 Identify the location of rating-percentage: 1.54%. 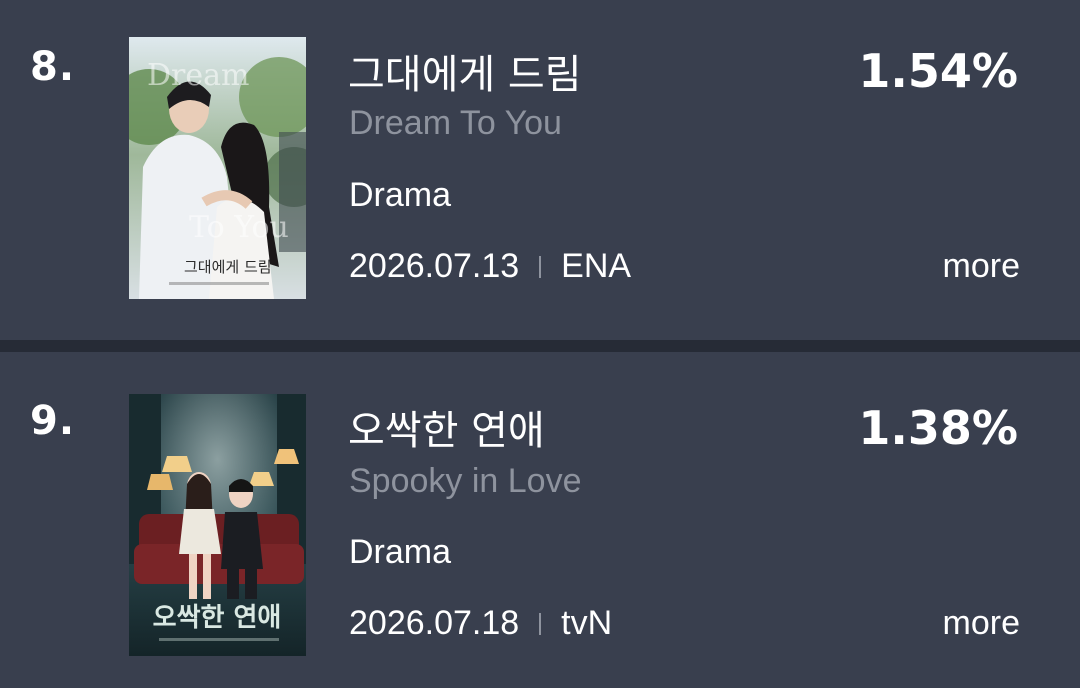
(938, 71).